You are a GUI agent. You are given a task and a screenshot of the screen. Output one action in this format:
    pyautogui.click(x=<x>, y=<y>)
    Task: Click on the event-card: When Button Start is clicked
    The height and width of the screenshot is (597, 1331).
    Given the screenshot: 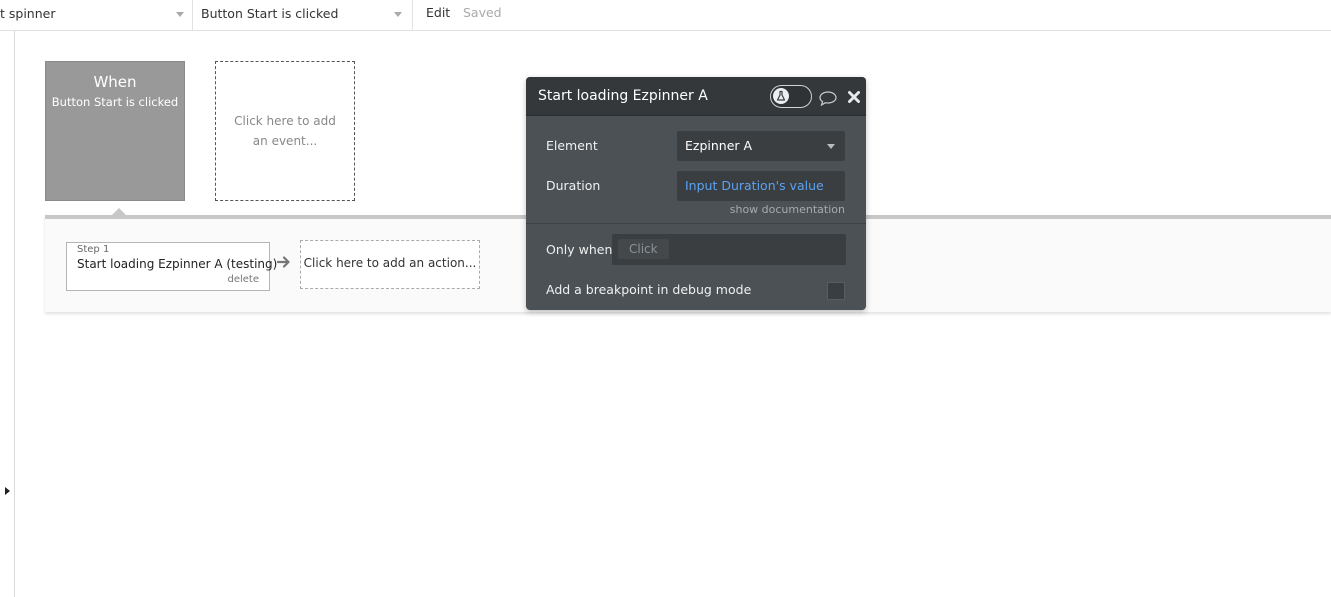 What is the action you would take?
    pyautogui.click(x=115, y=131)
    